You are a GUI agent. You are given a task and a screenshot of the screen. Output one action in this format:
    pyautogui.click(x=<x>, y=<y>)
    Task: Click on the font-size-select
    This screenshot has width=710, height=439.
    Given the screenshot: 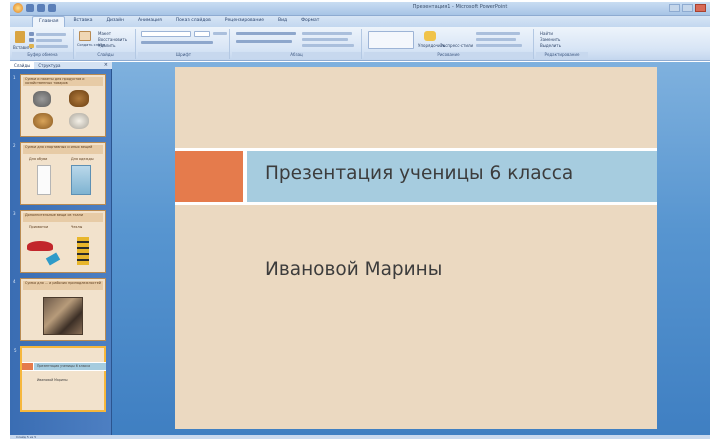 What is the action you would take?
    pyautogui.click(x=202, y=34)
    